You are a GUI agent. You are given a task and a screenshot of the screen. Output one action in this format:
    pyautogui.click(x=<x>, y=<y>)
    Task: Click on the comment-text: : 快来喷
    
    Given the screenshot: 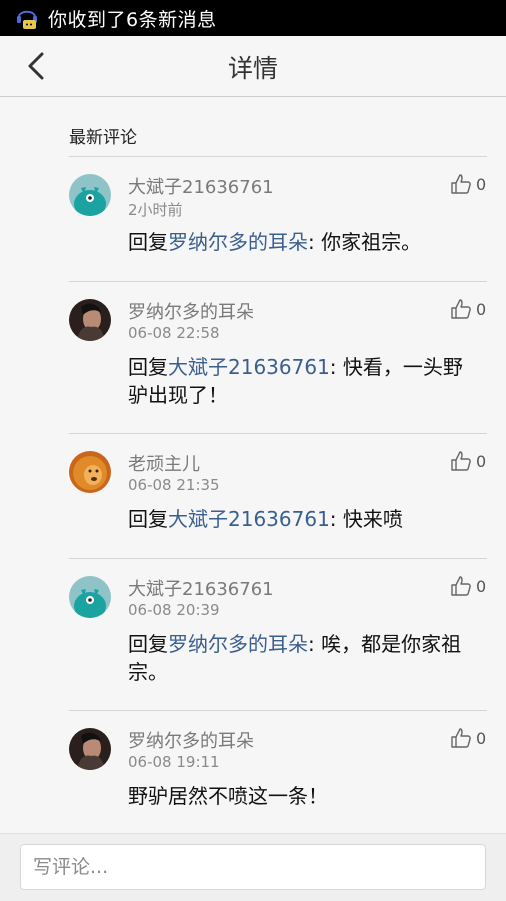 What is the action you would take?
    pyautogui.click(x=366, y=519)
    